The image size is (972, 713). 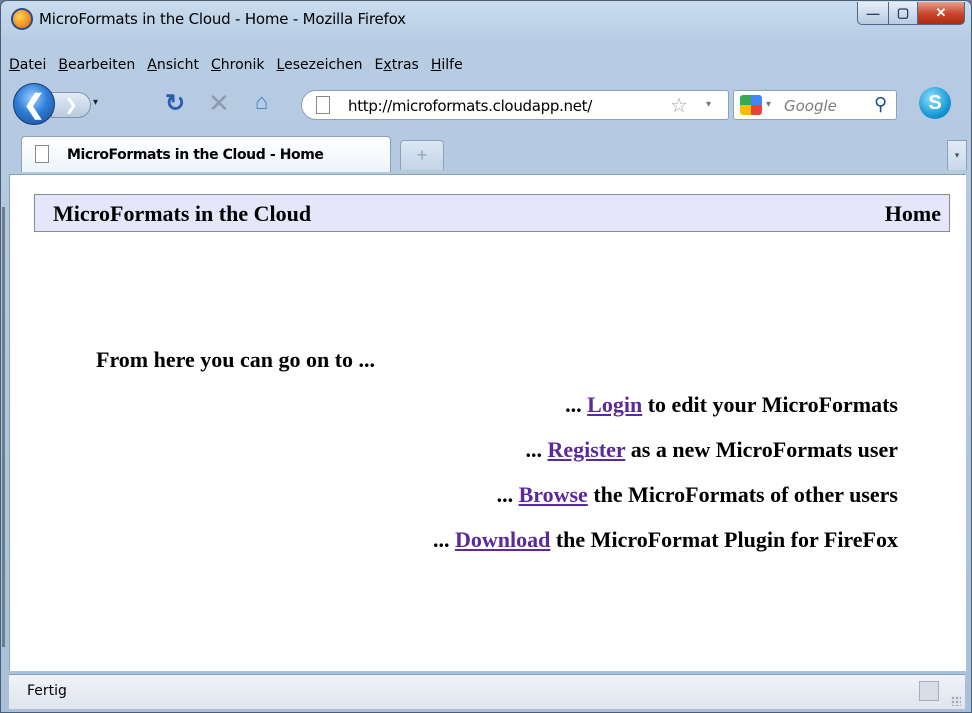 I want to click on addon-status-icon, so click(x=929, y=691).